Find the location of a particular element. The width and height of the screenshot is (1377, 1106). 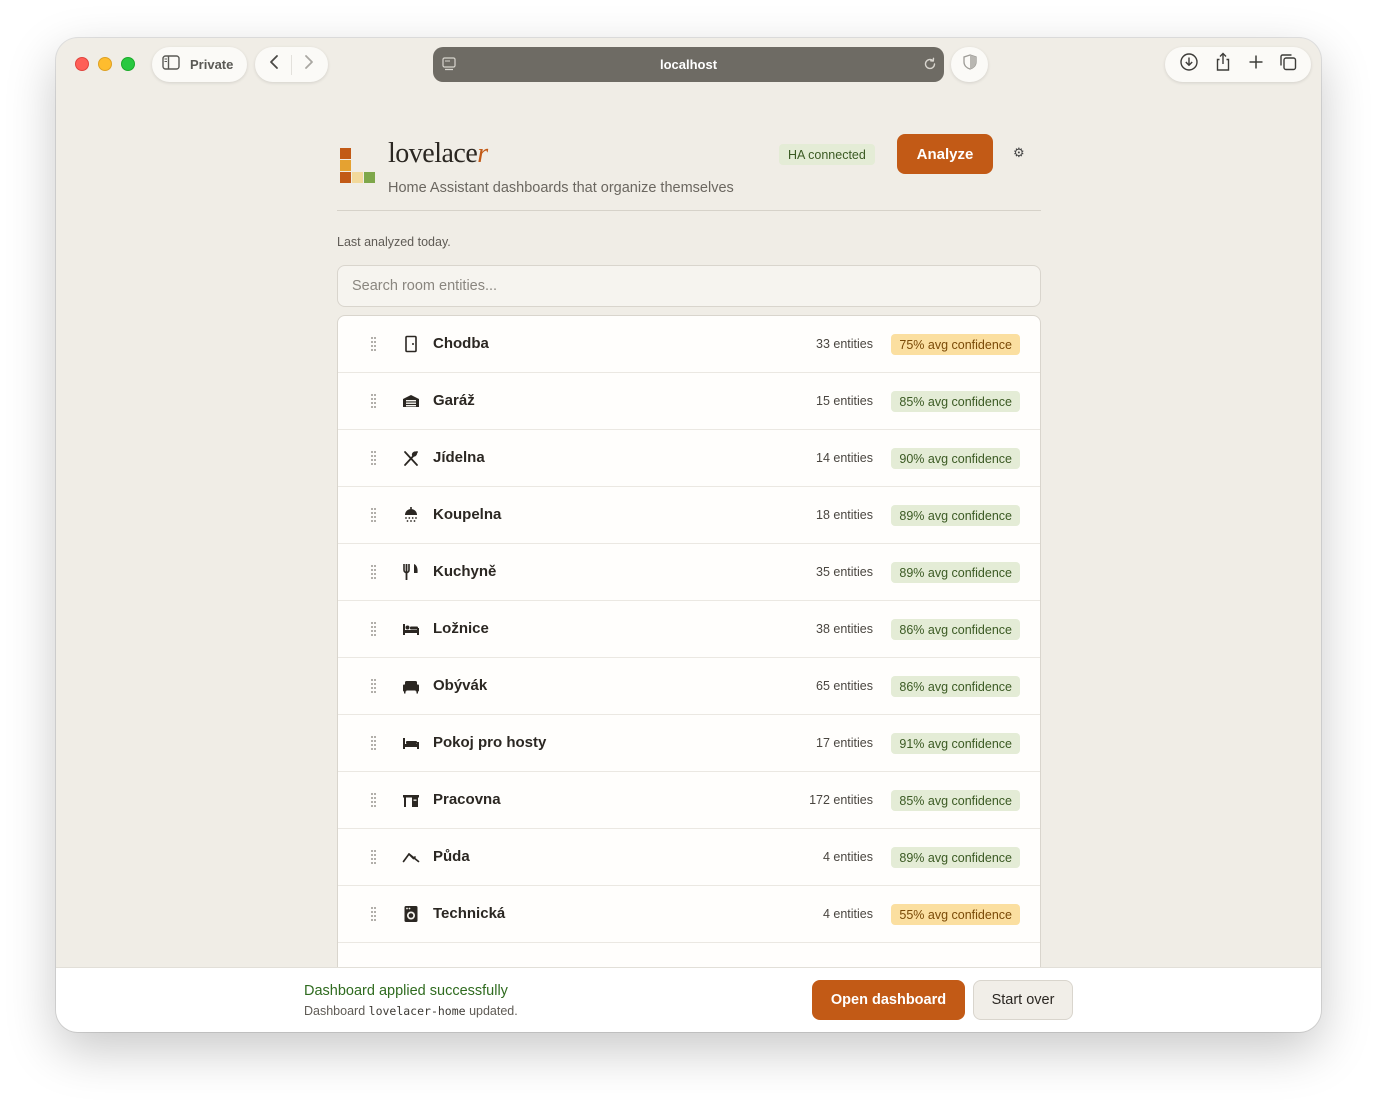

room-row: Obývák 65 entities 86% avg confidence is located at coordinates (689, 686).